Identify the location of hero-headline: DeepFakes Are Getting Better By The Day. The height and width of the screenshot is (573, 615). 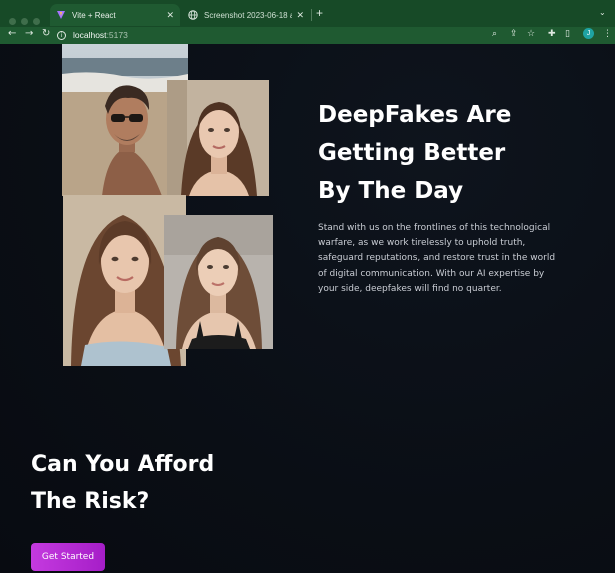
(448, 153).